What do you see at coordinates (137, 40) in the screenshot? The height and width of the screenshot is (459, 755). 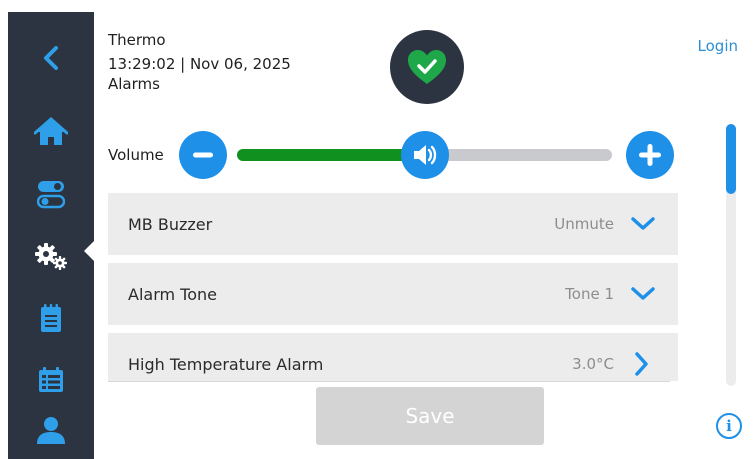 I see `device-name: Thermo` at bounding box center [137, 40].